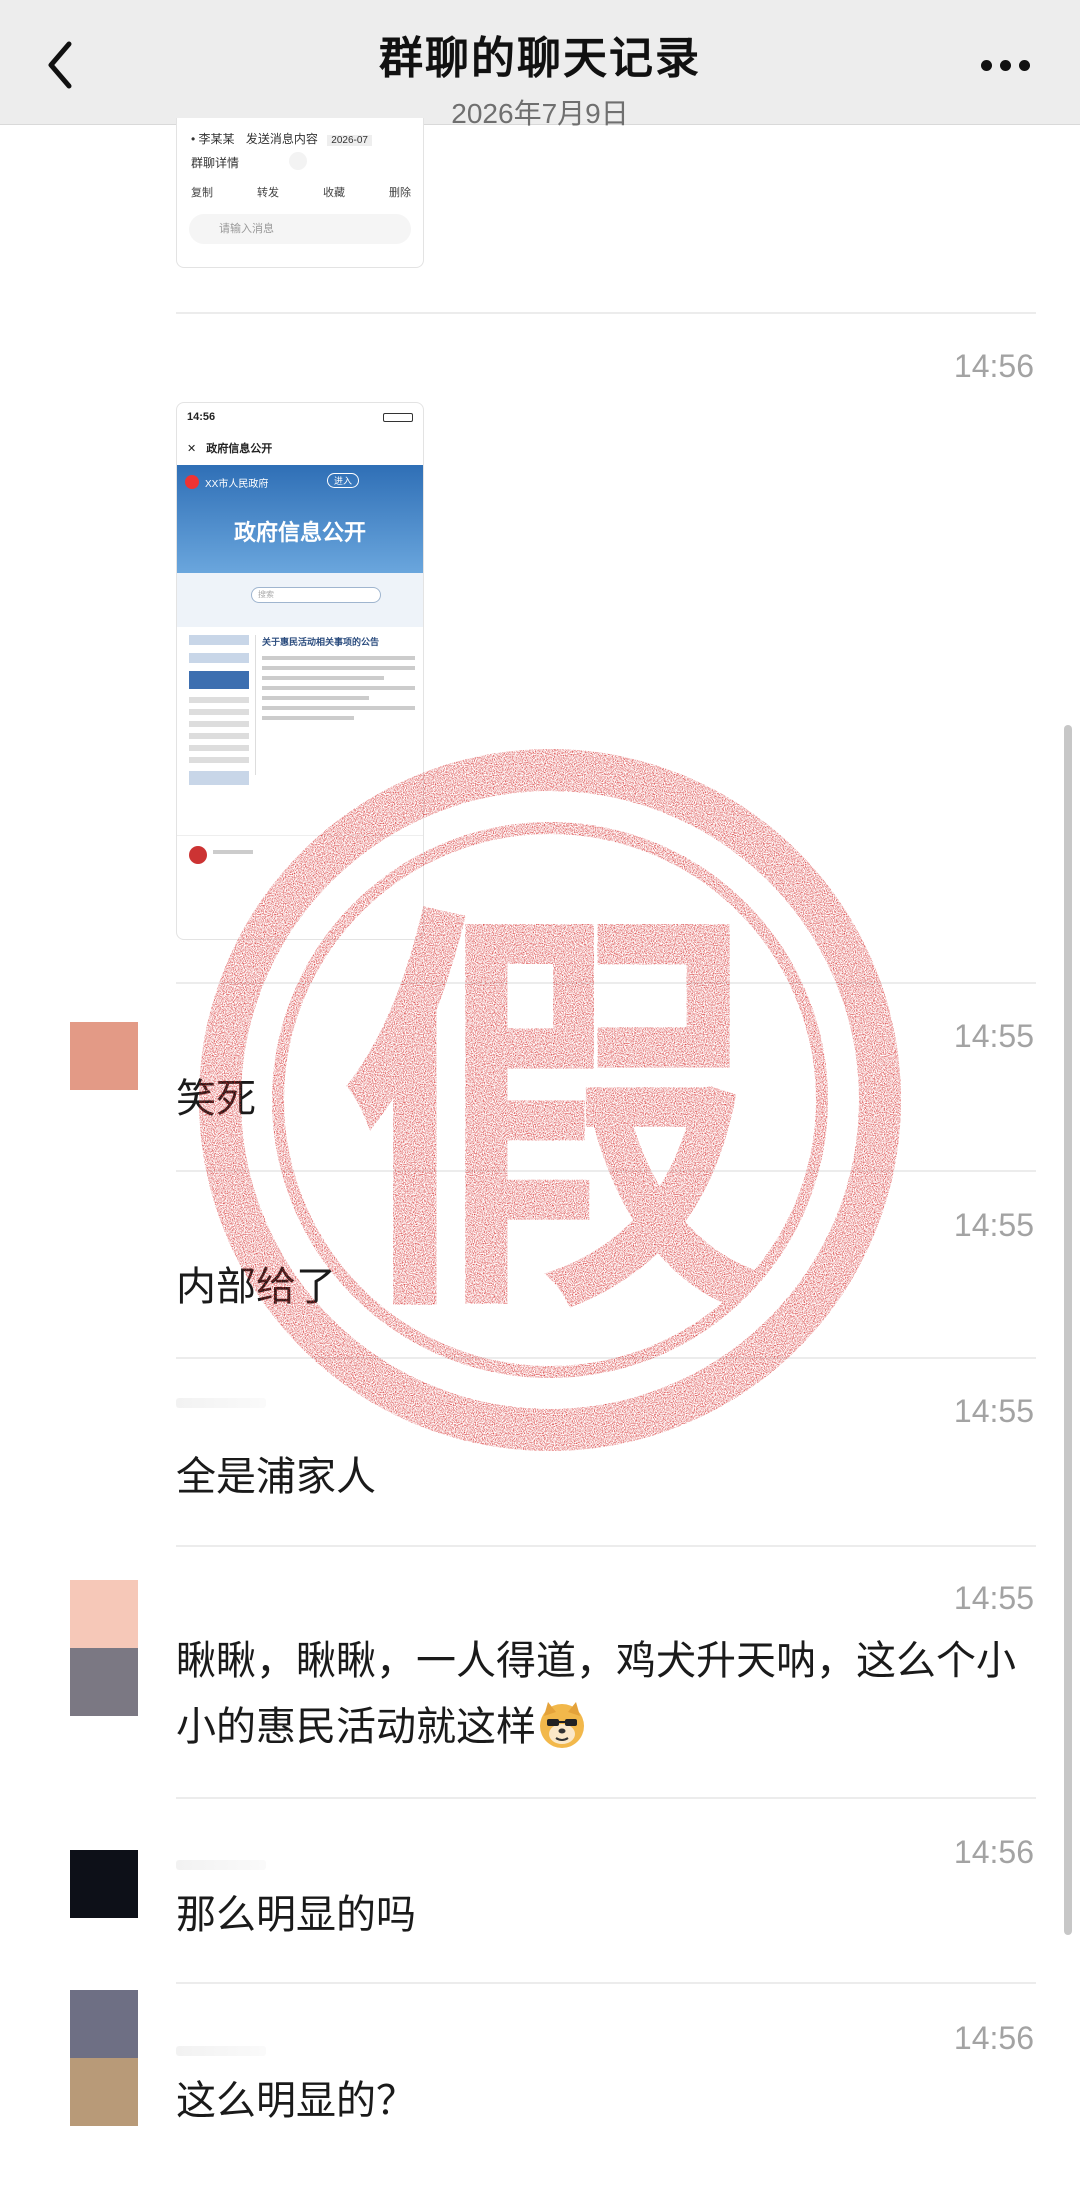  Describe the element at coordinates (237, 484) in the screenshot. I see `thumb-banner-org: XX市人民政府` at that location.